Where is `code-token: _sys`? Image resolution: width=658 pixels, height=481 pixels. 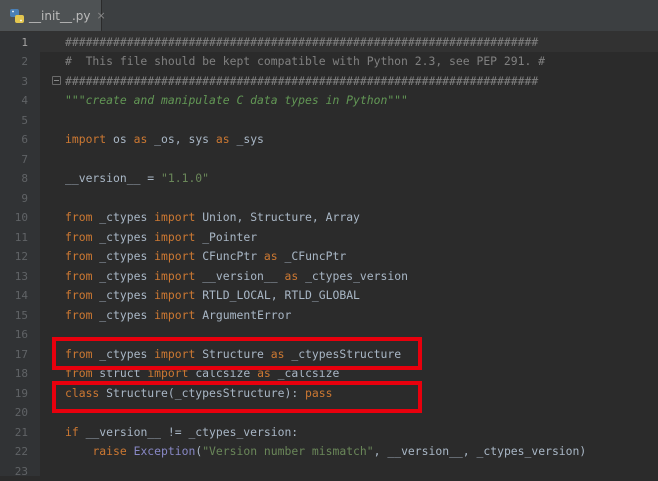
code-token: _sys is located at coordinates (249, 139).